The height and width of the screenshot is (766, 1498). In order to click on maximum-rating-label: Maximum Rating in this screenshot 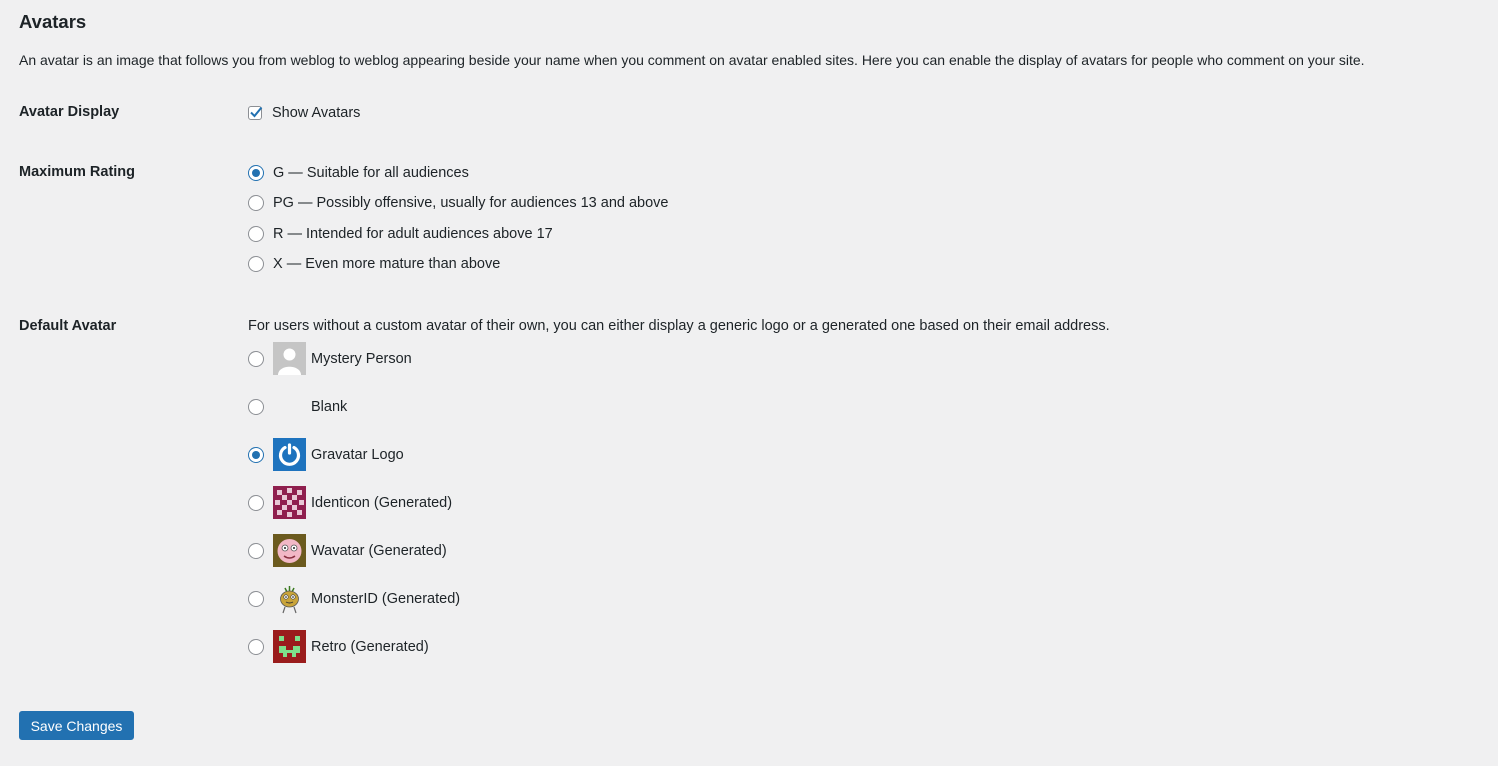, I will do `click(77, 172)`.